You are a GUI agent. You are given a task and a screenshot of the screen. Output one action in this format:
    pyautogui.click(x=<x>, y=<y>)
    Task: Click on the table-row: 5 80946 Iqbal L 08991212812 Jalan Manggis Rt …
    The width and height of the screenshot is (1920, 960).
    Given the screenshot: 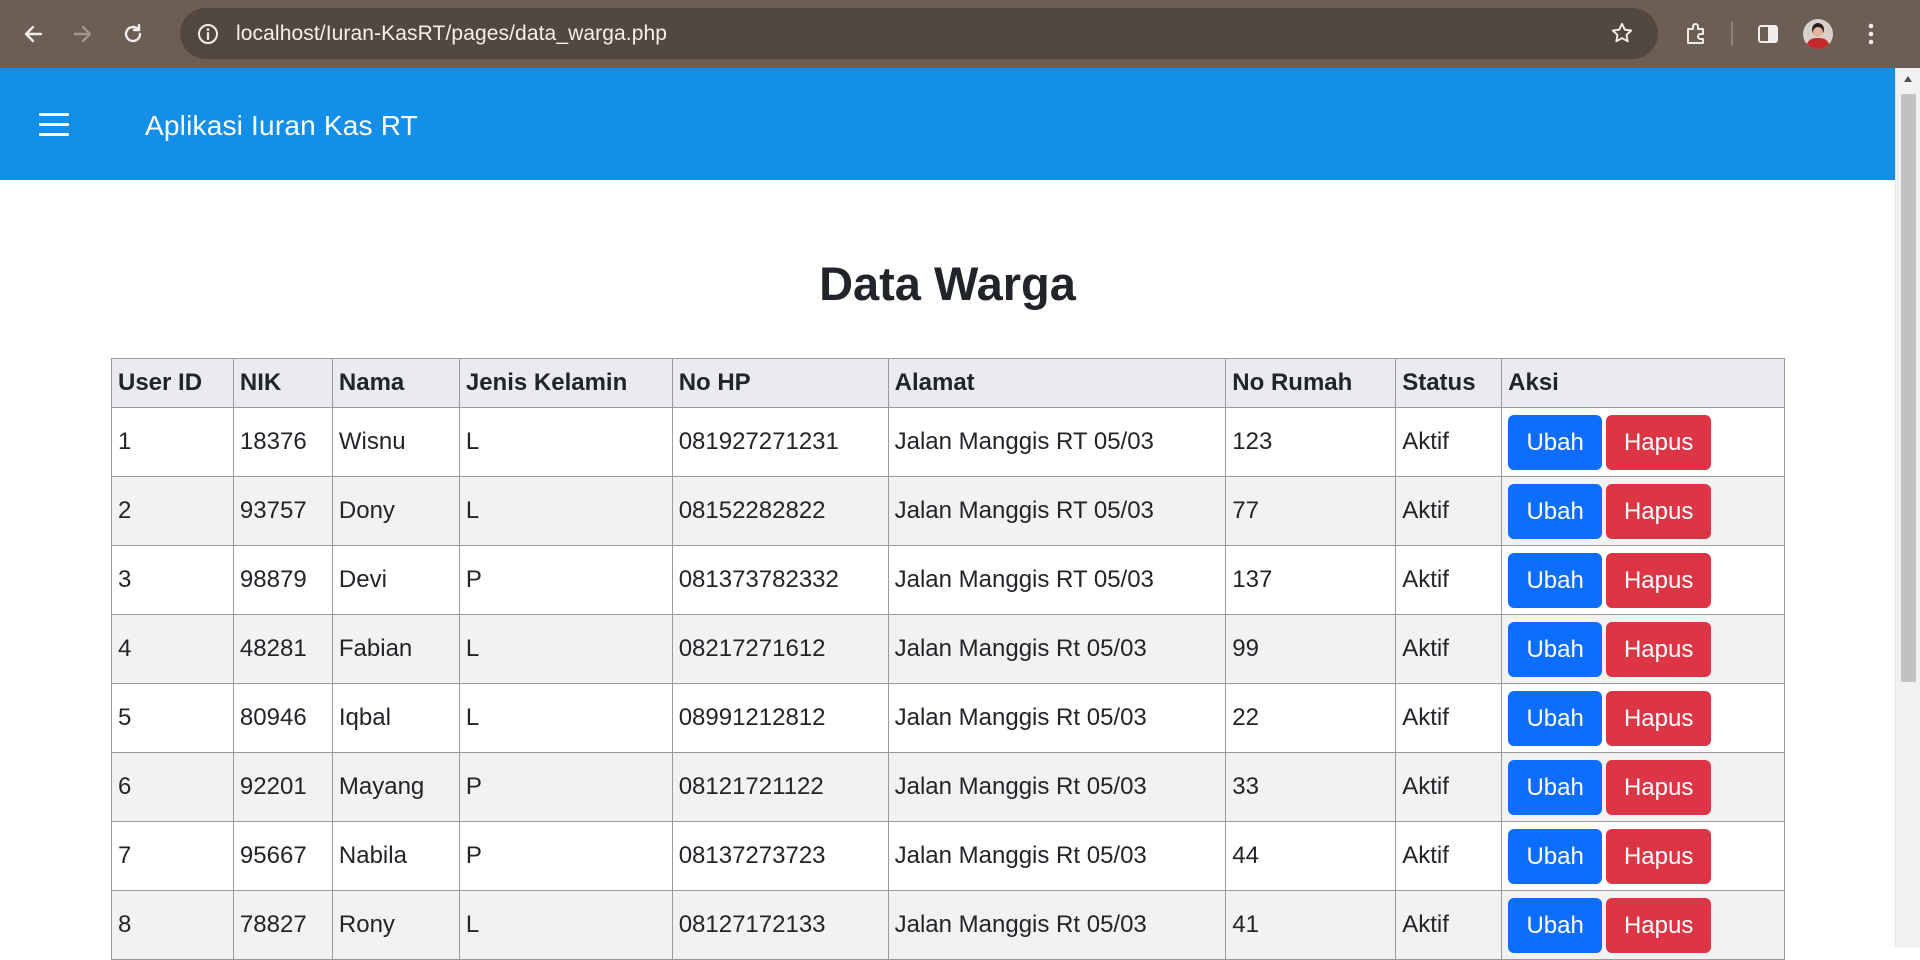 What is the action you would take?
    pyautogui.click(x=948, y=718)
    